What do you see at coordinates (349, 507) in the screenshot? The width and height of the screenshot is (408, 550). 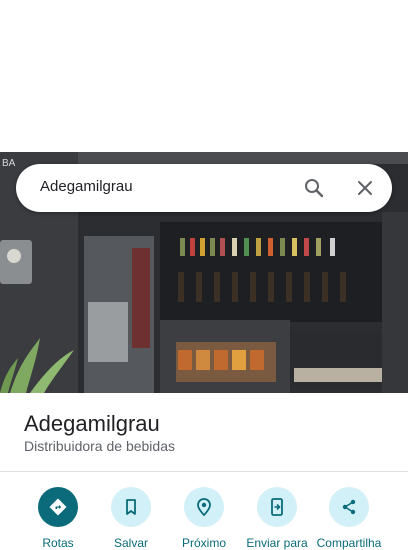 I see `share-icon` at bounding box center [349, 507].